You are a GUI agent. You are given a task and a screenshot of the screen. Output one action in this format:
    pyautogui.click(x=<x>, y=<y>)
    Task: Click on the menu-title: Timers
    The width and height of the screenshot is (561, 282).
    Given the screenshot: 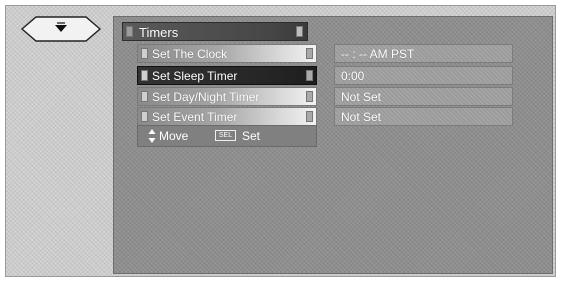 What is the action you would take?
    pyautogui.click(x=159, y=32)
    